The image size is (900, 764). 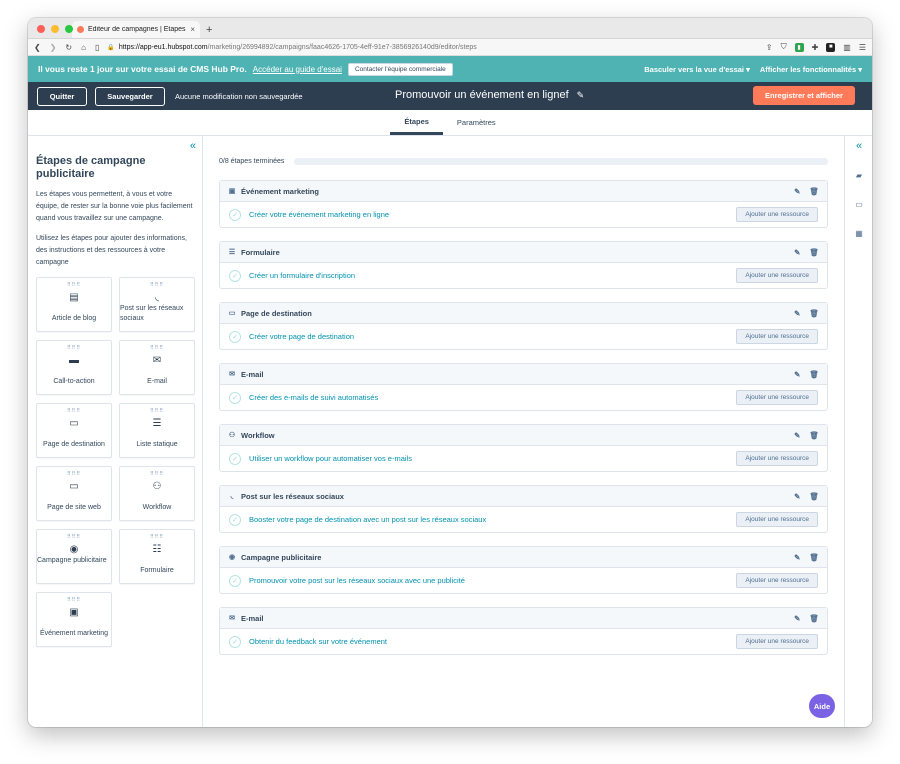 What do you see at coordinates (847, 47) in the screenshot?
I see `sidebar-toggle-icon: ▥` at bounding box center [847, 47].